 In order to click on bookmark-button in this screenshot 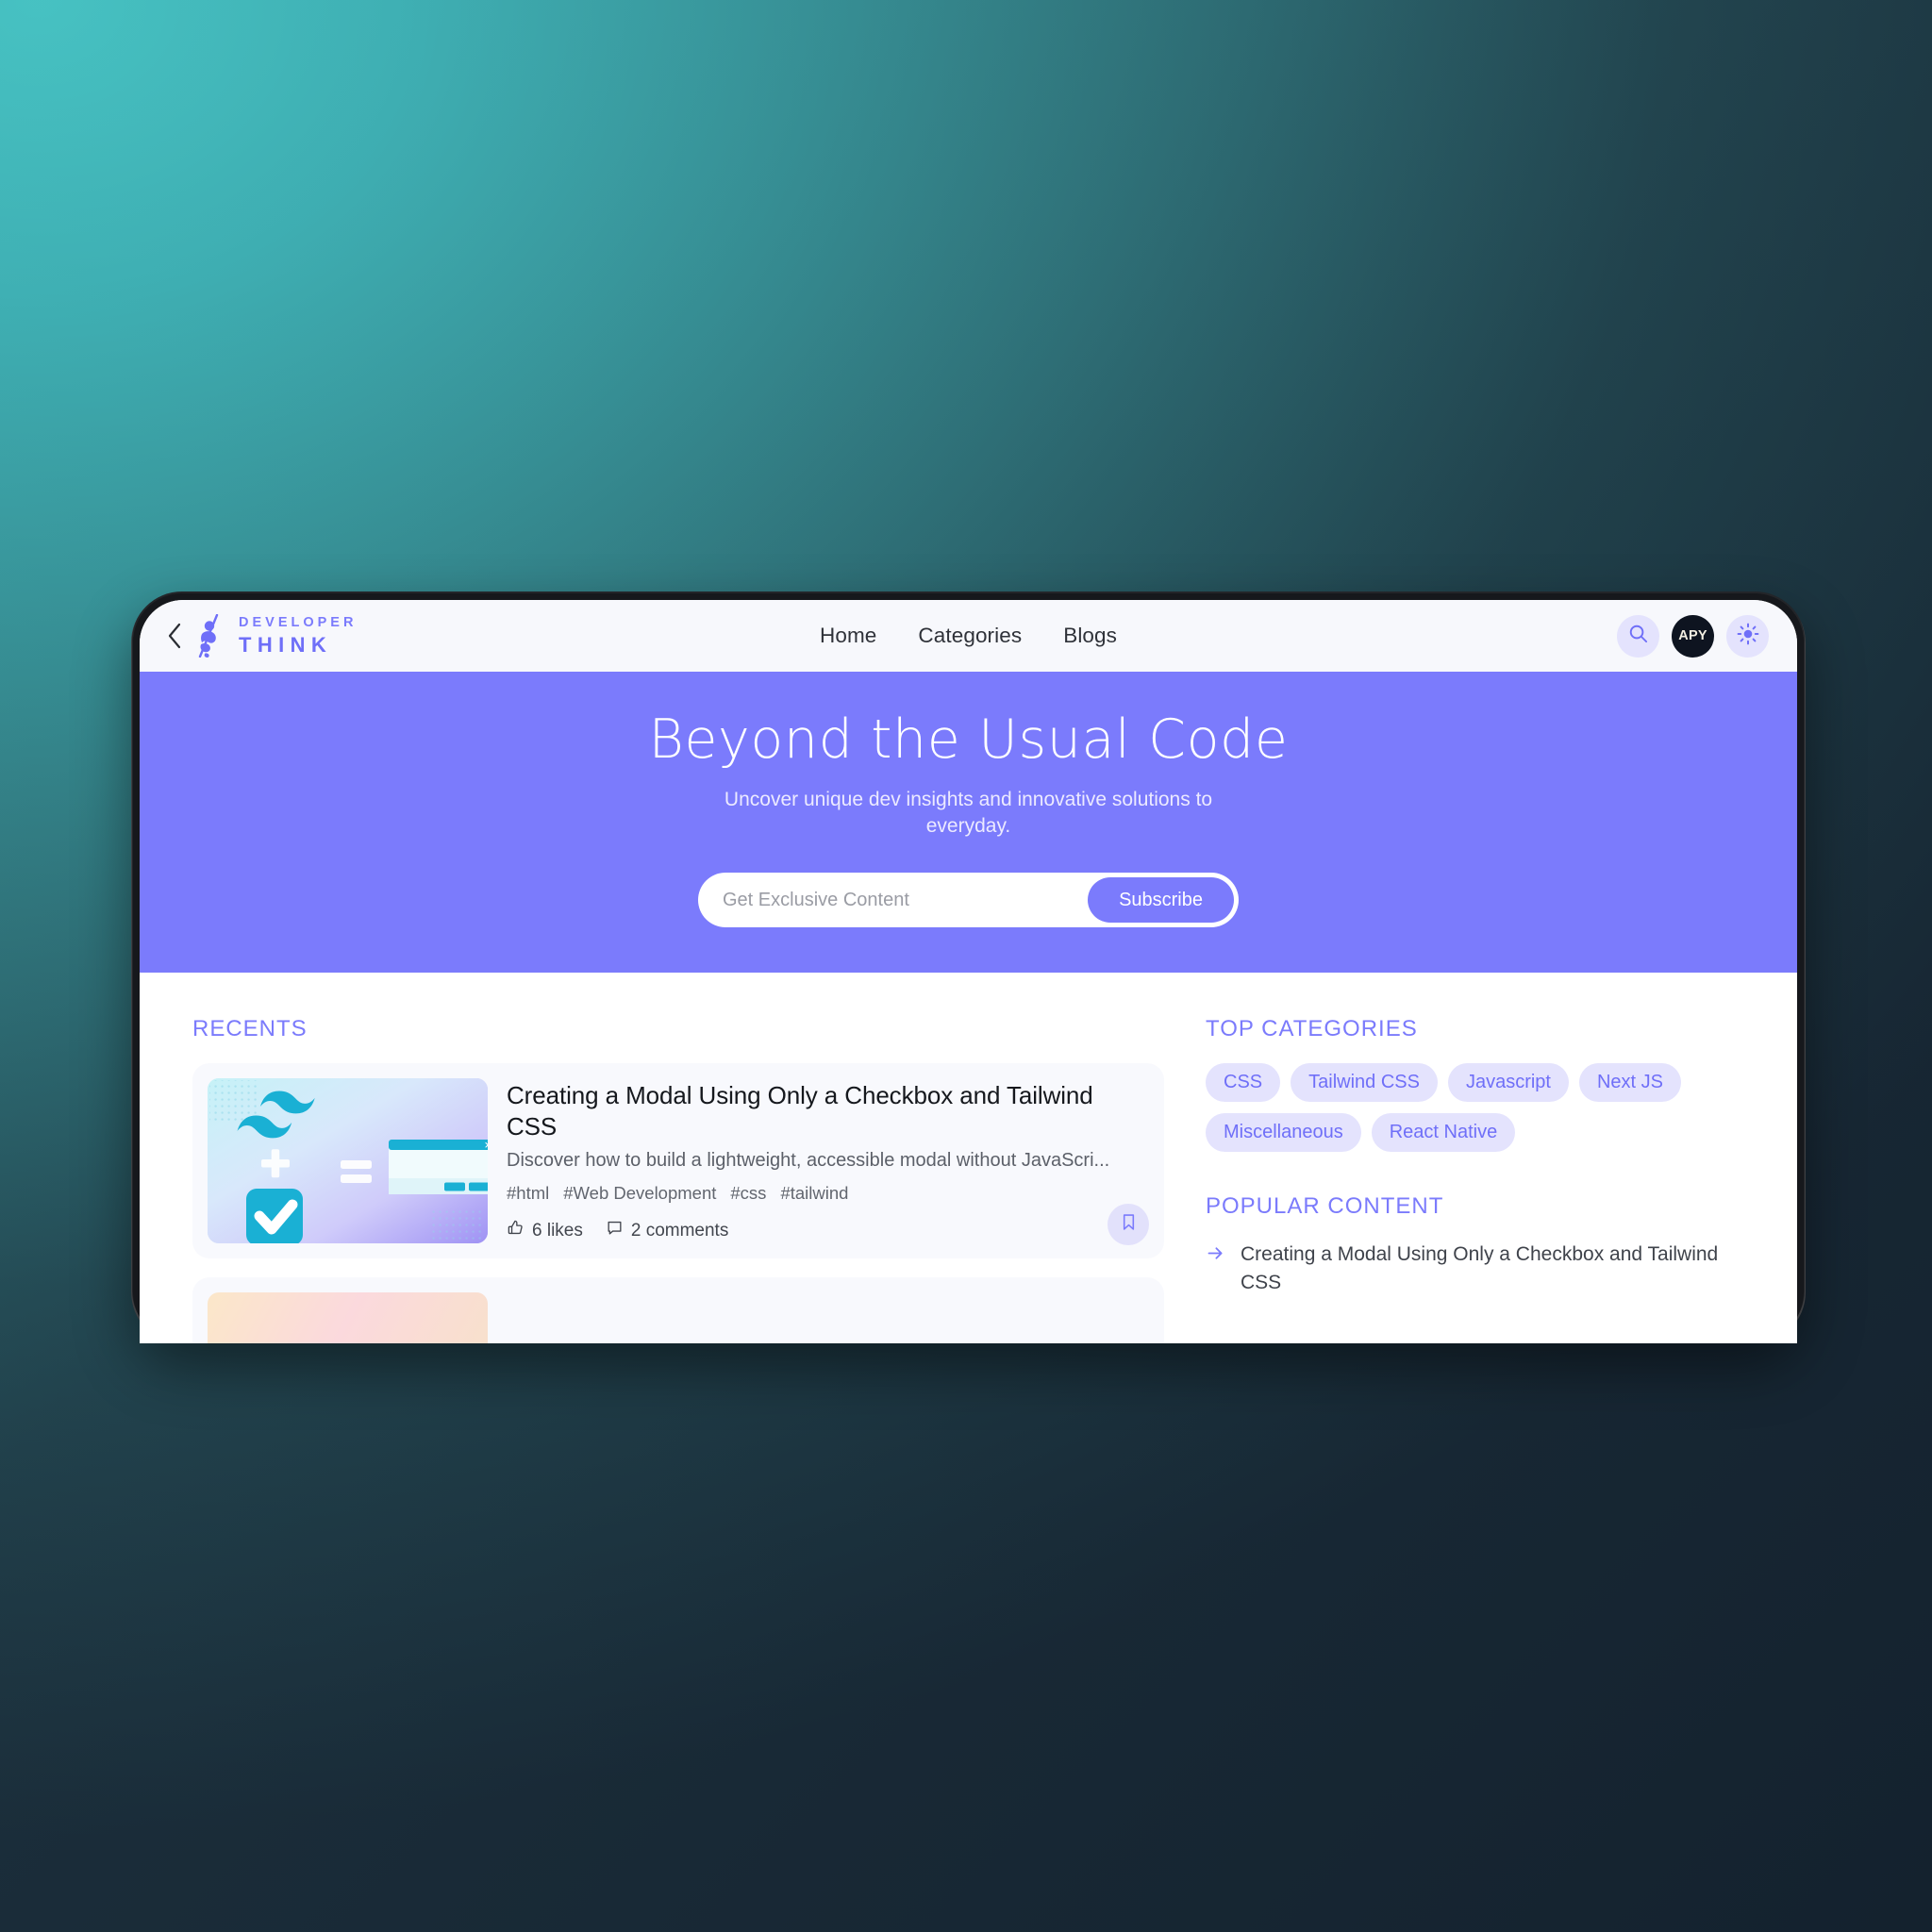, I will do `click(1128, 1225)`.